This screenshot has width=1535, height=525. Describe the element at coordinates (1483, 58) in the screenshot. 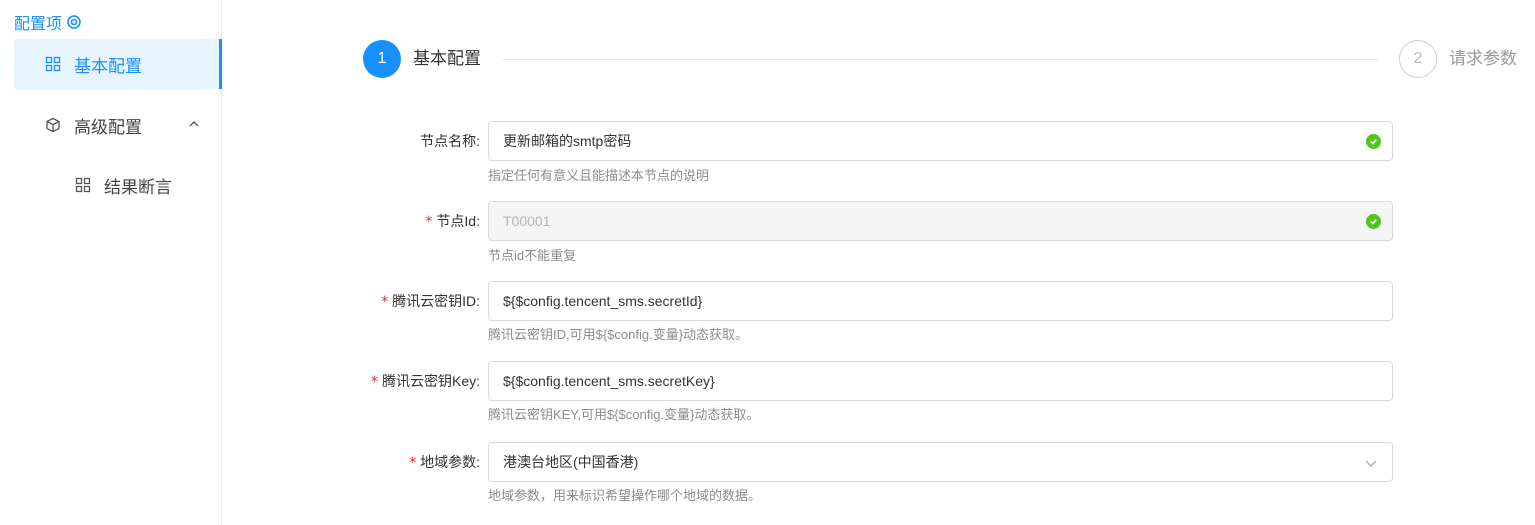

I see `step-2-label: 请求参数` at that location.